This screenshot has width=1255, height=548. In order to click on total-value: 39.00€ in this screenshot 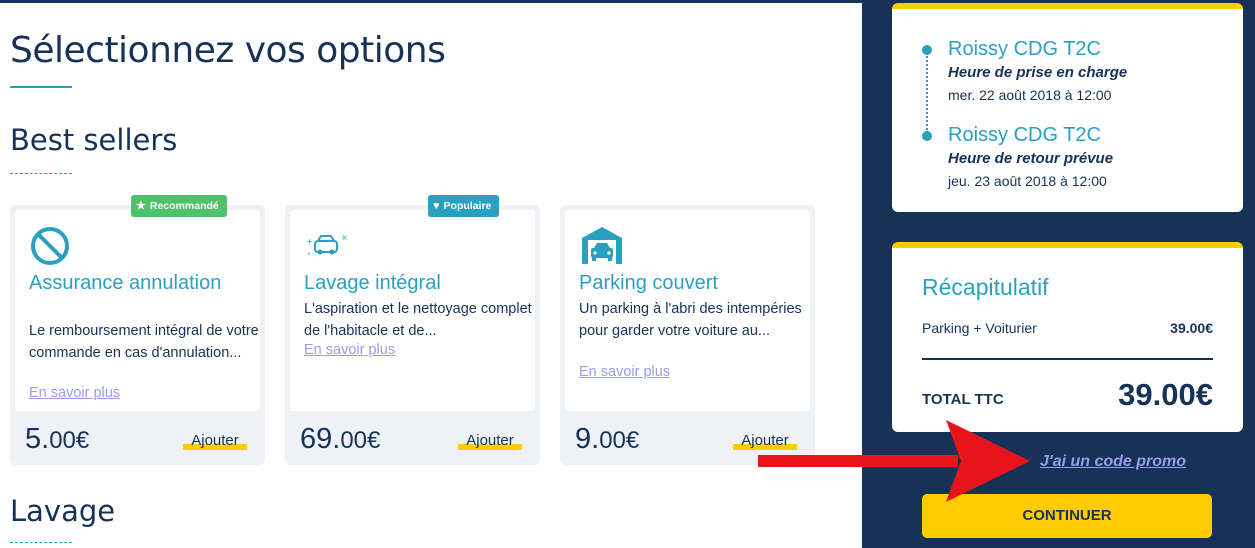, I will do `click(1165, 394)`.